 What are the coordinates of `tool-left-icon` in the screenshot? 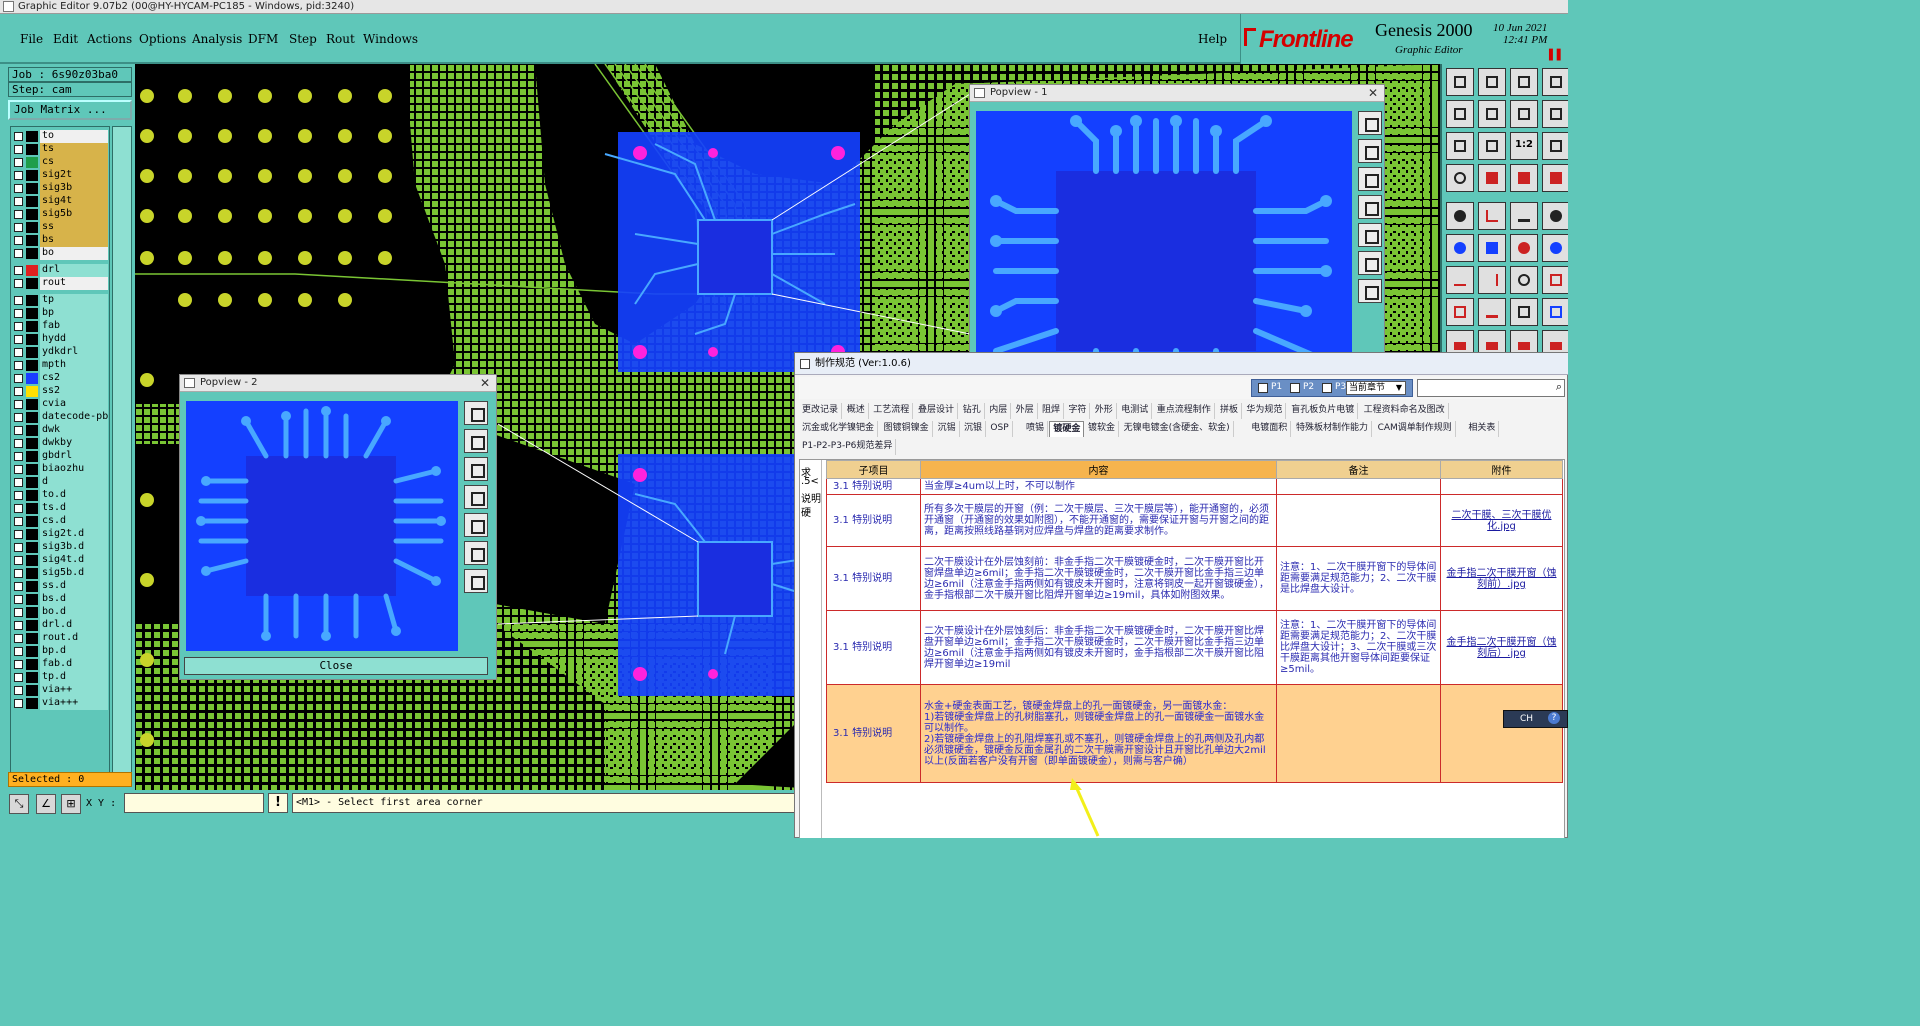 It's located at (1460, 114).